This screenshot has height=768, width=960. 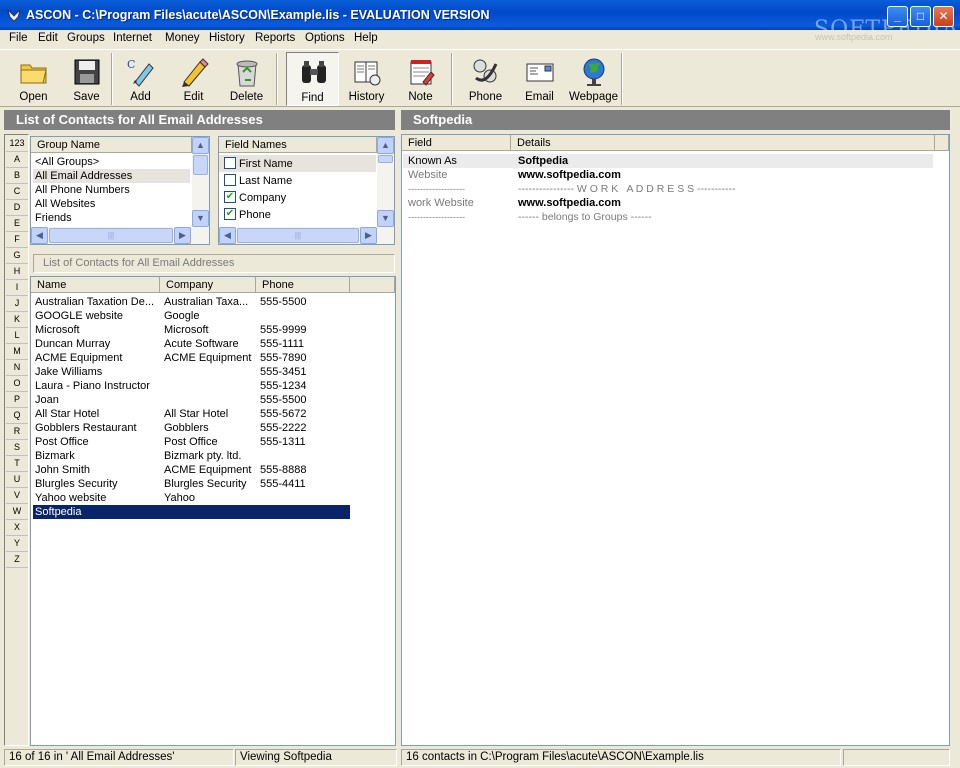 I want to click on fields-horizontal-scrollbar: ◀ ||| ▶, so click(x=306, y=235).